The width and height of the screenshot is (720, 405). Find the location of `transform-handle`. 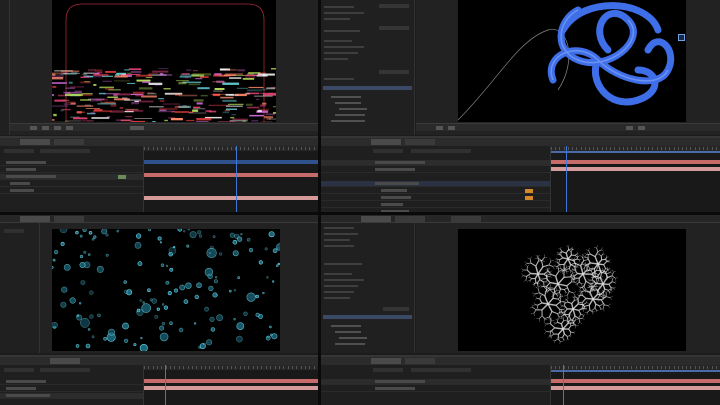

transform-handle is located at coordinates (681, 37).